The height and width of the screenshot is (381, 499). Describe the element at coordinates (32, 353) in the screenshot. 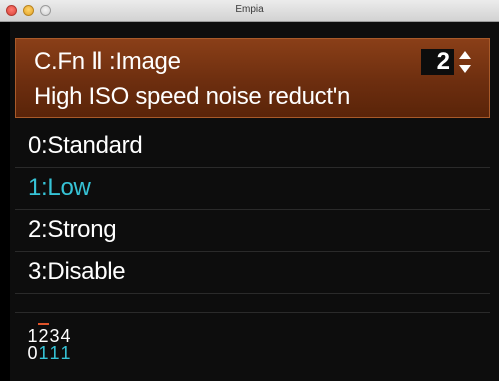

I see `summary-setting-value: 0` at that location.